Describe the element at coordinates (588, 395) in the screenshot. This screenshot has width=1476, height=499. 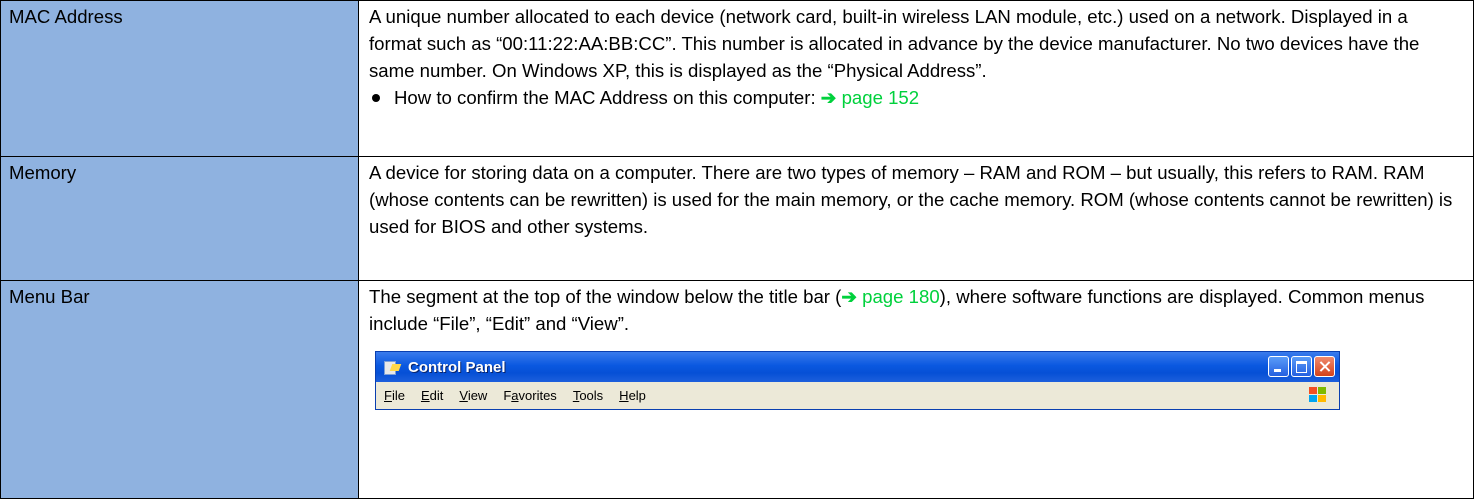
I see `menu-item-tools: Tools` at that location.